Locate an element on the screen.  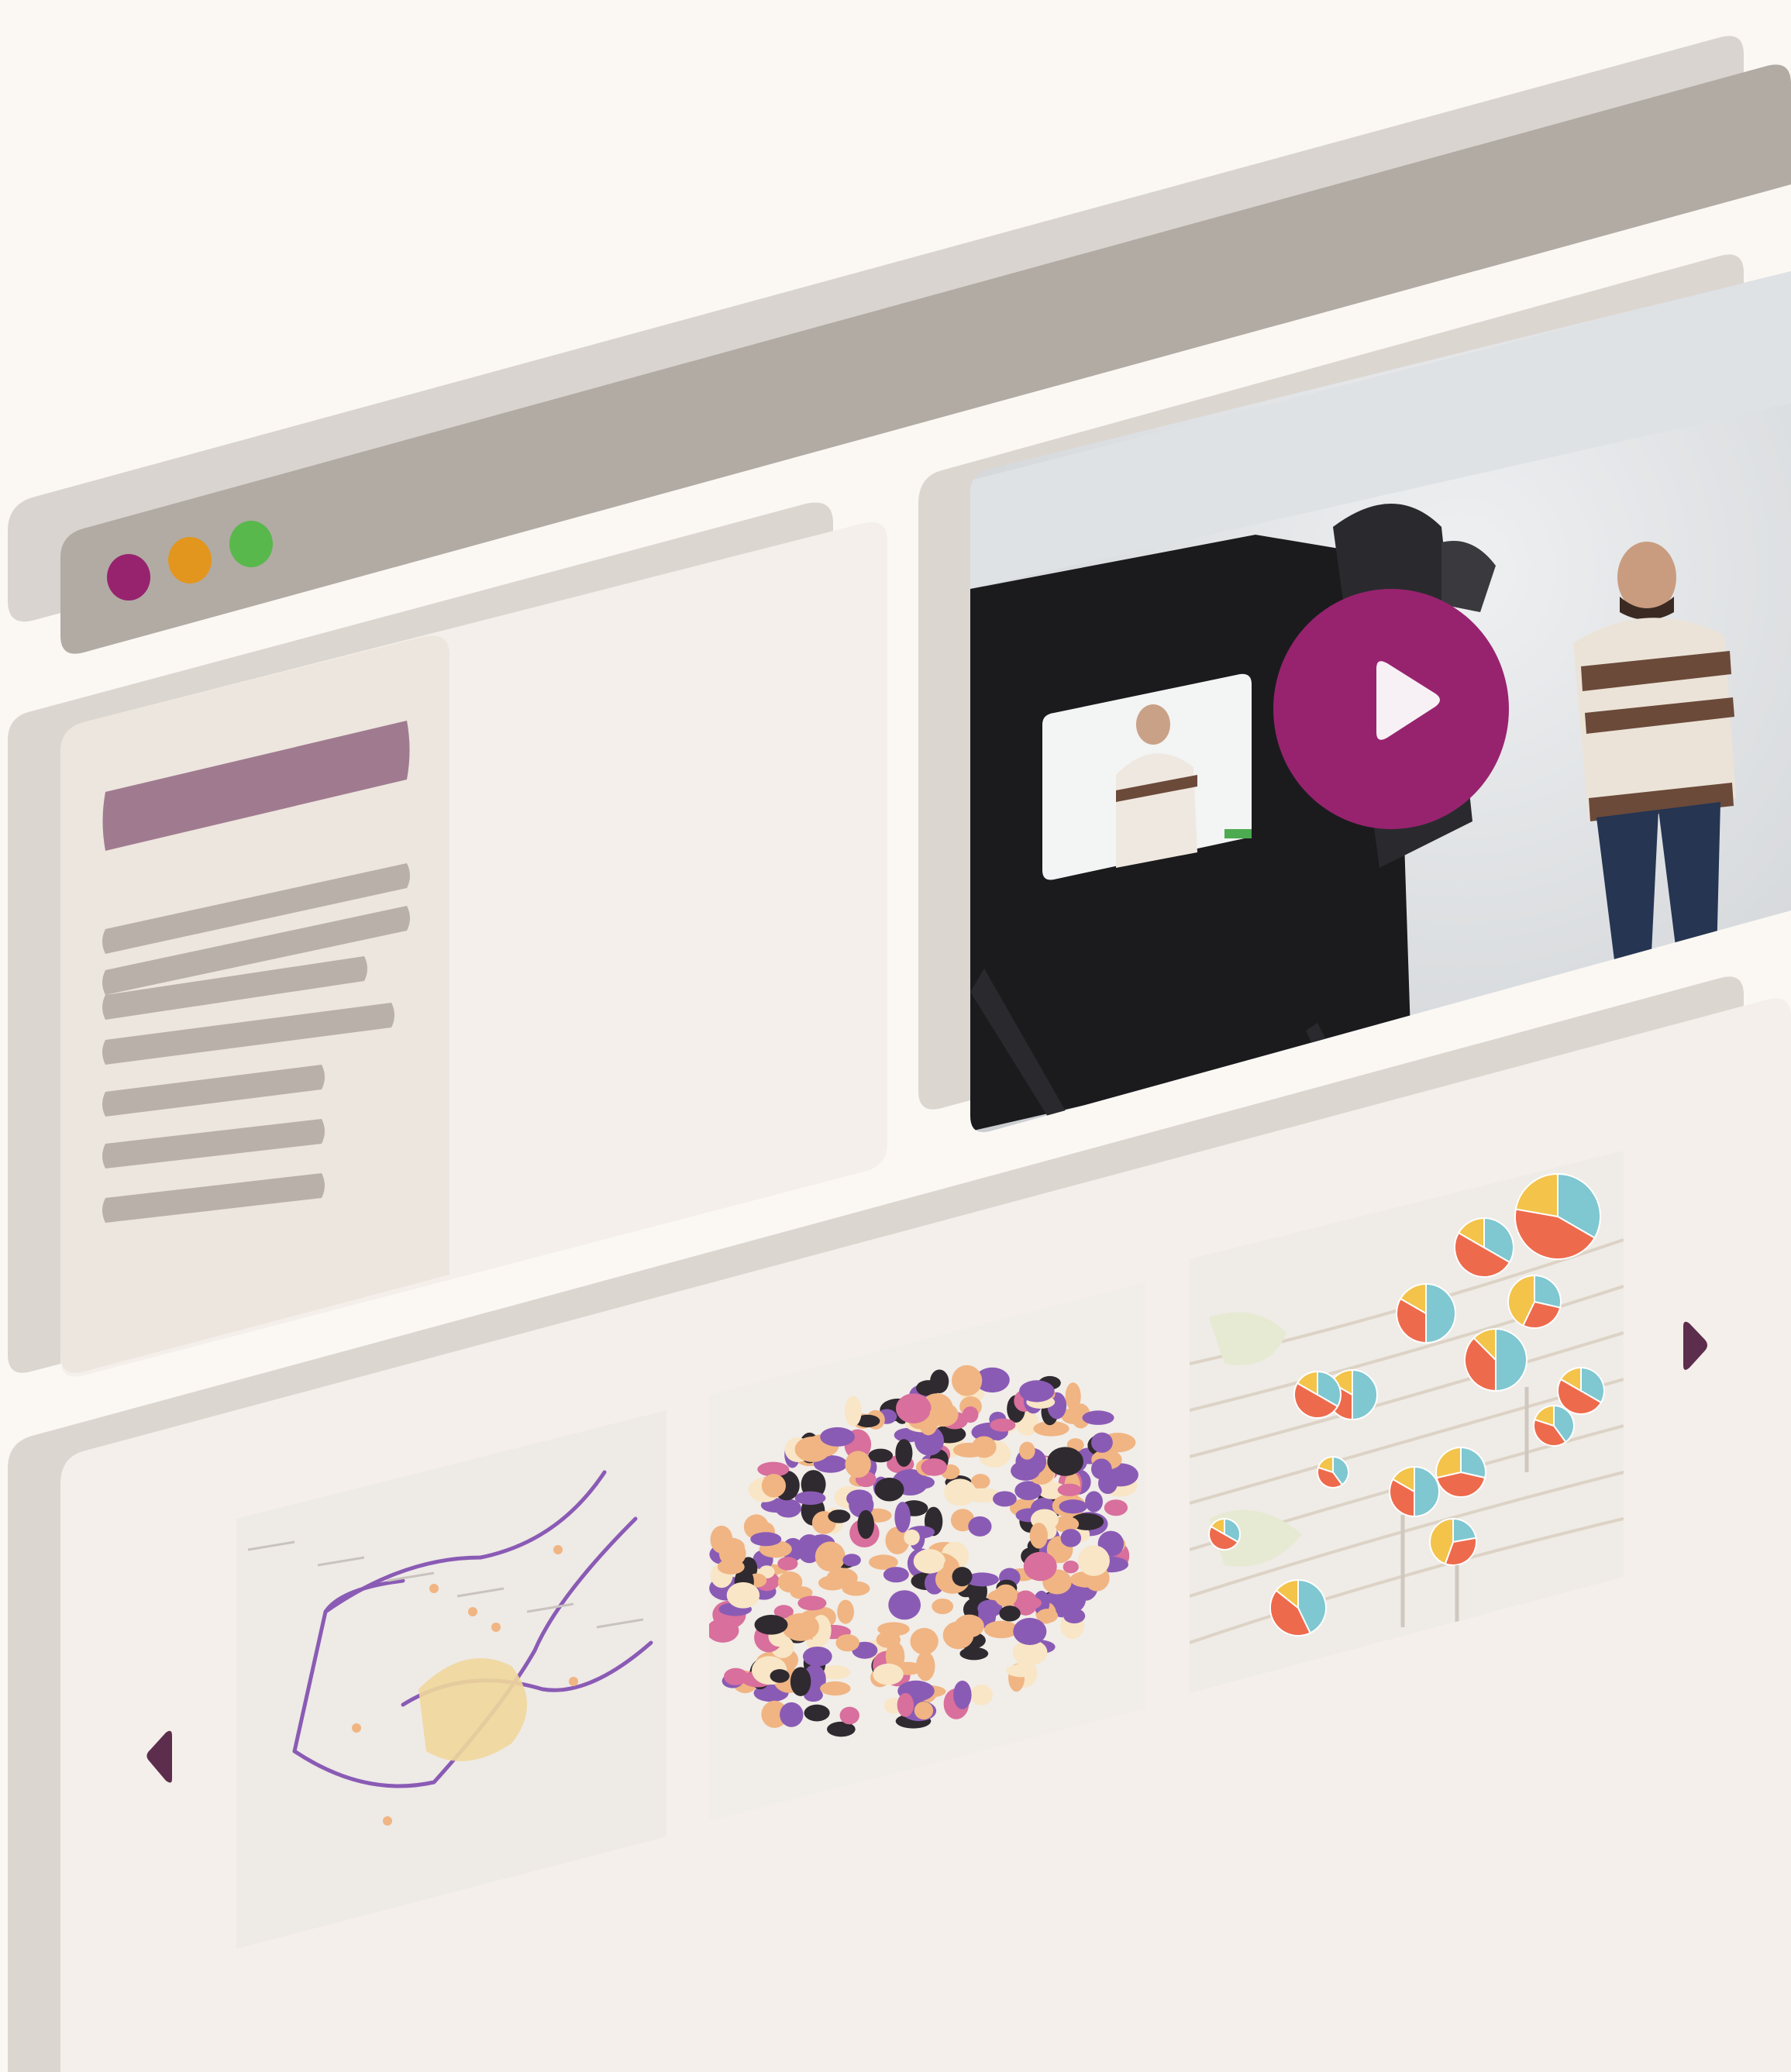
window-maximize-icon is located at coordinates (251, 544).